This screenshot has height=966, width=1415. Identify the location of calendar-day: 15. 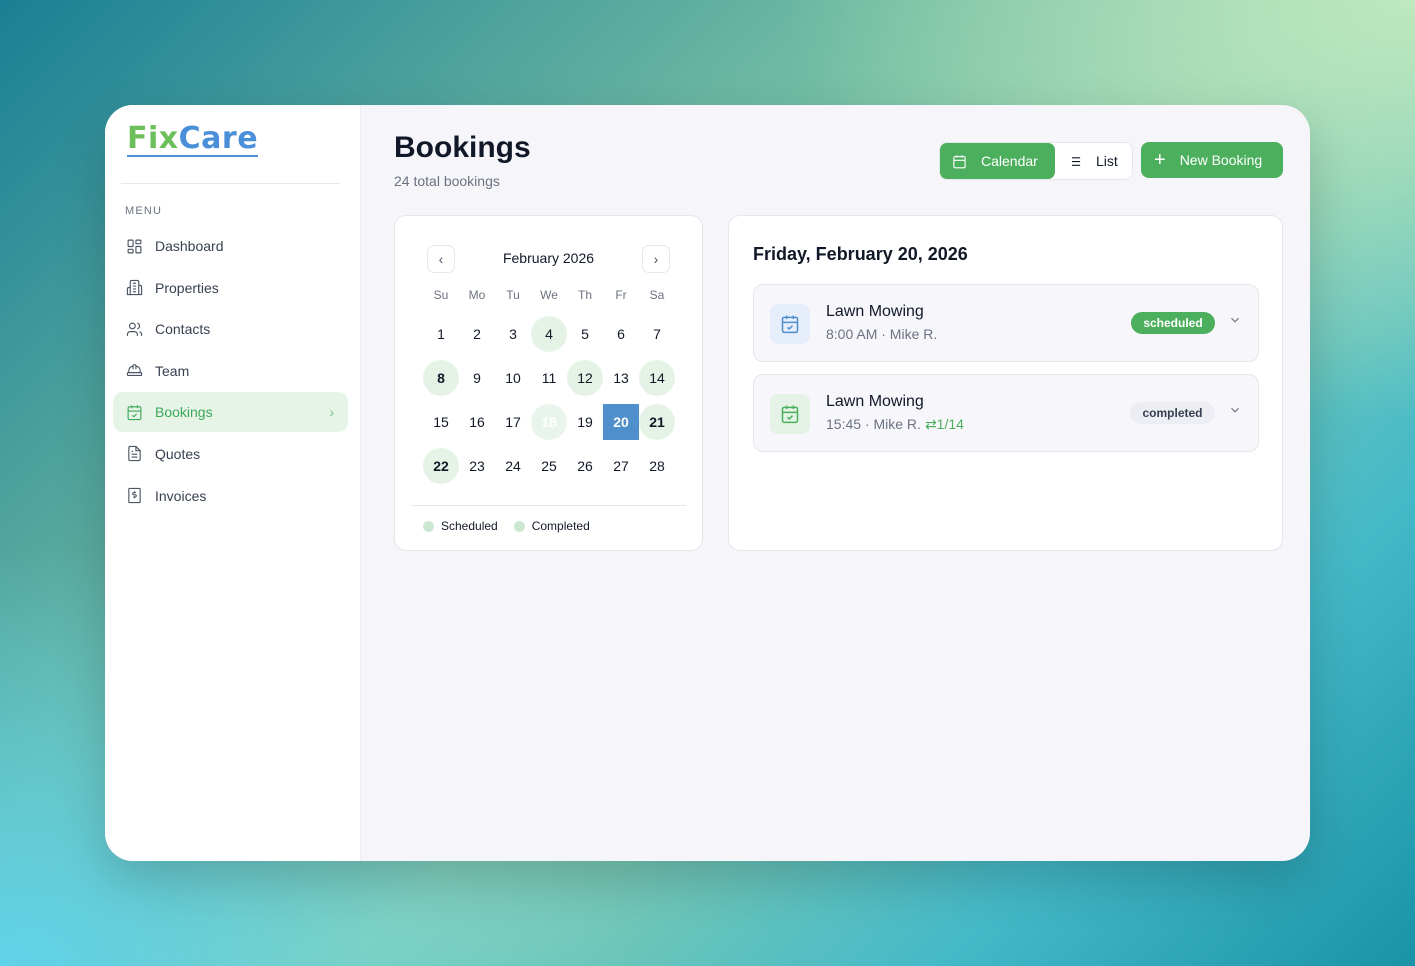
(441, 422).